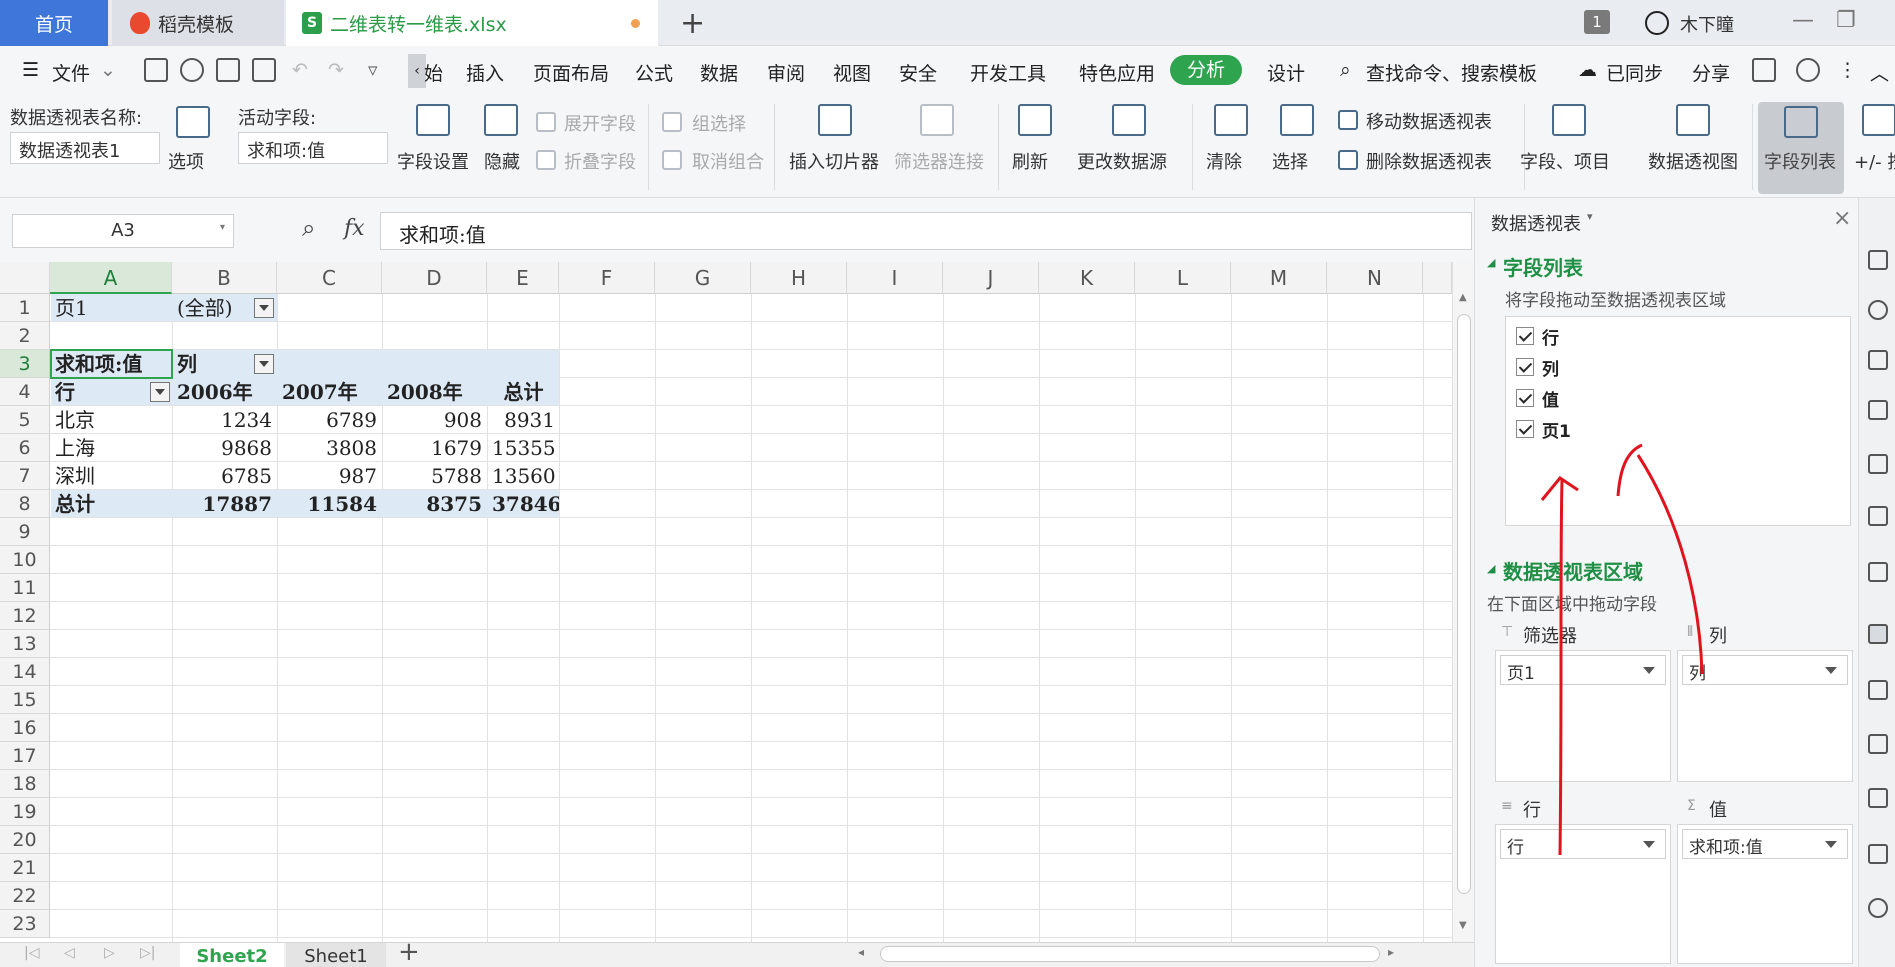 The height and width of the screenshot is (967, 1895). I want to click on row-header: 18, so click(25, 784).